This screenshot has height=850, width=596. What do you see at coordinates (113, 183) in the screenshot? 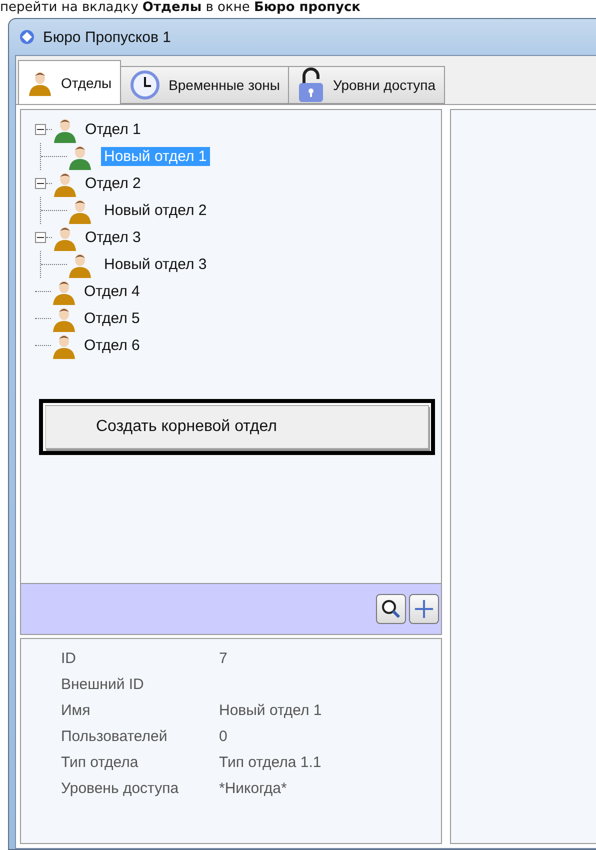
I see `tree-item: Отдел 2` at bounding box center [113, 183].